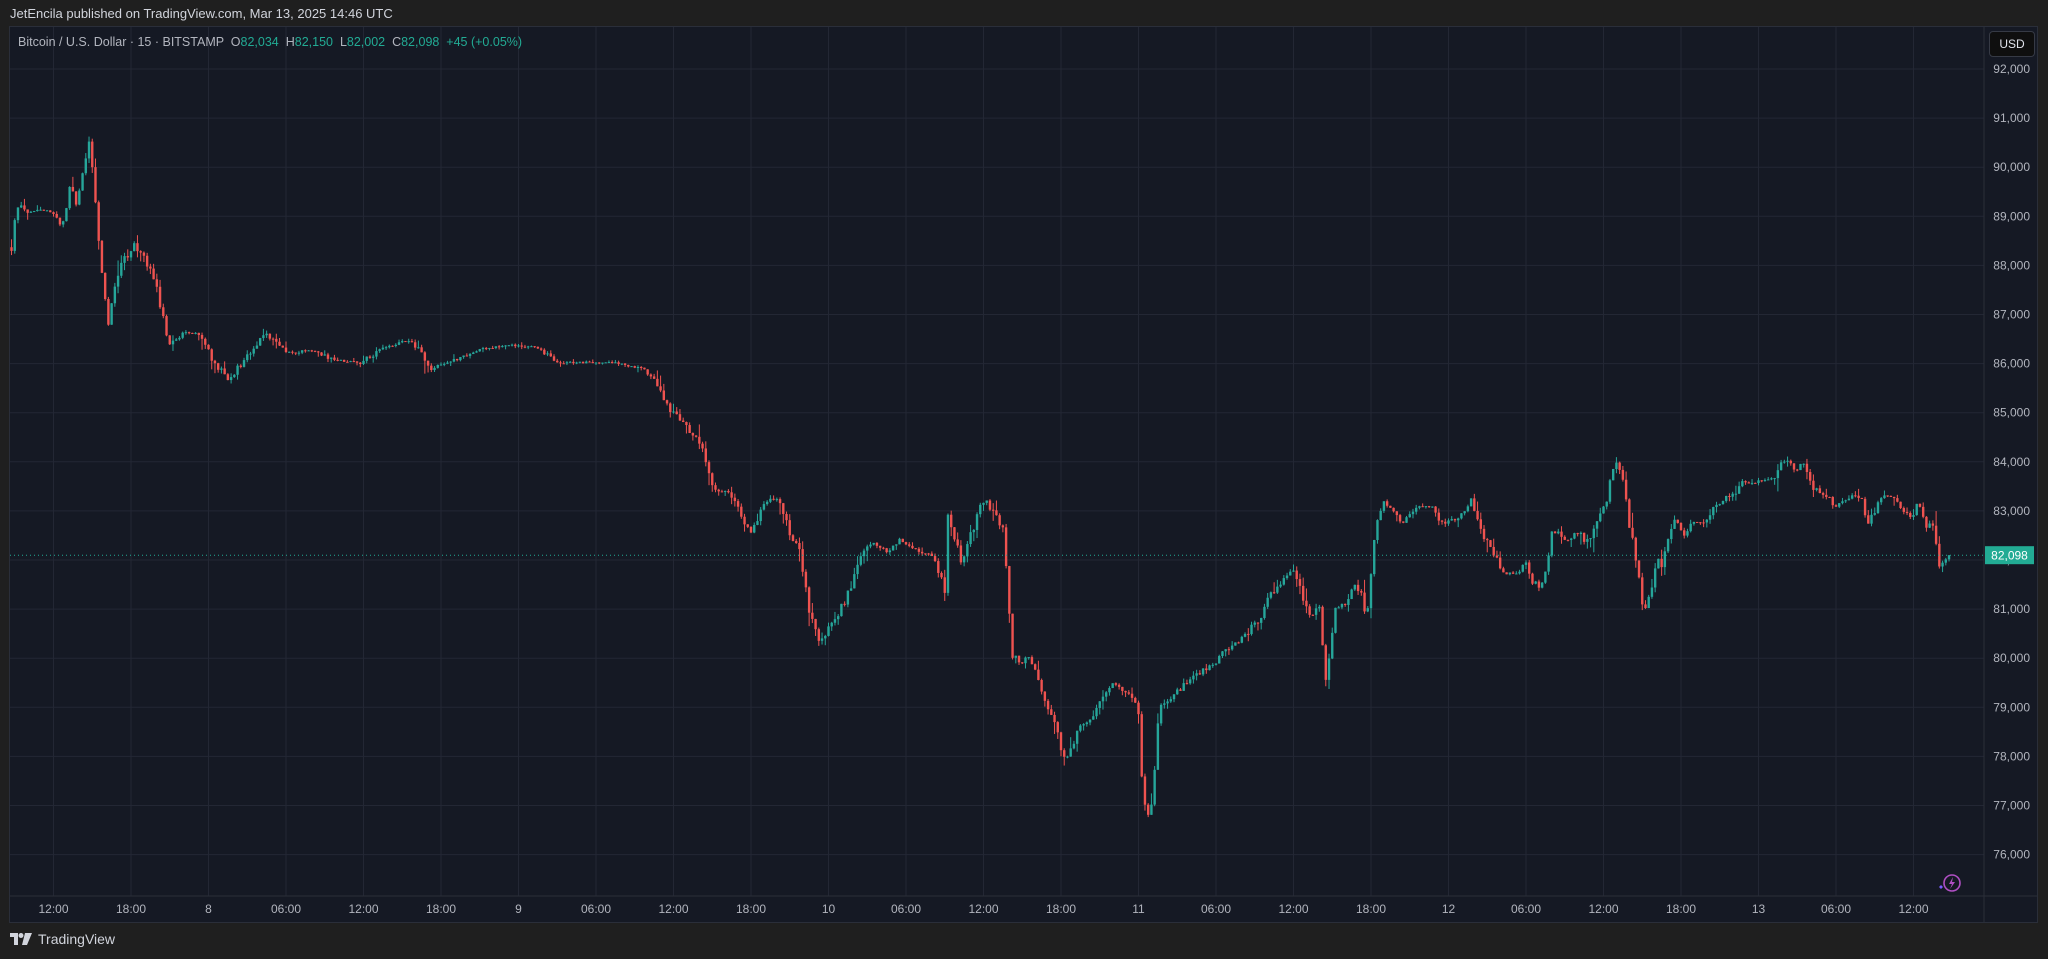  I want to click on open-label: O, so click(235, 42).